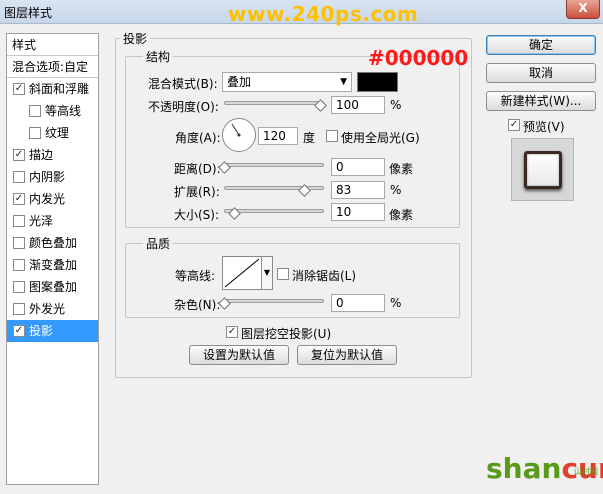  Describe the element at coordinates (195, 276) in the screenshot. I see `contour-label: 等高线:` at that location.